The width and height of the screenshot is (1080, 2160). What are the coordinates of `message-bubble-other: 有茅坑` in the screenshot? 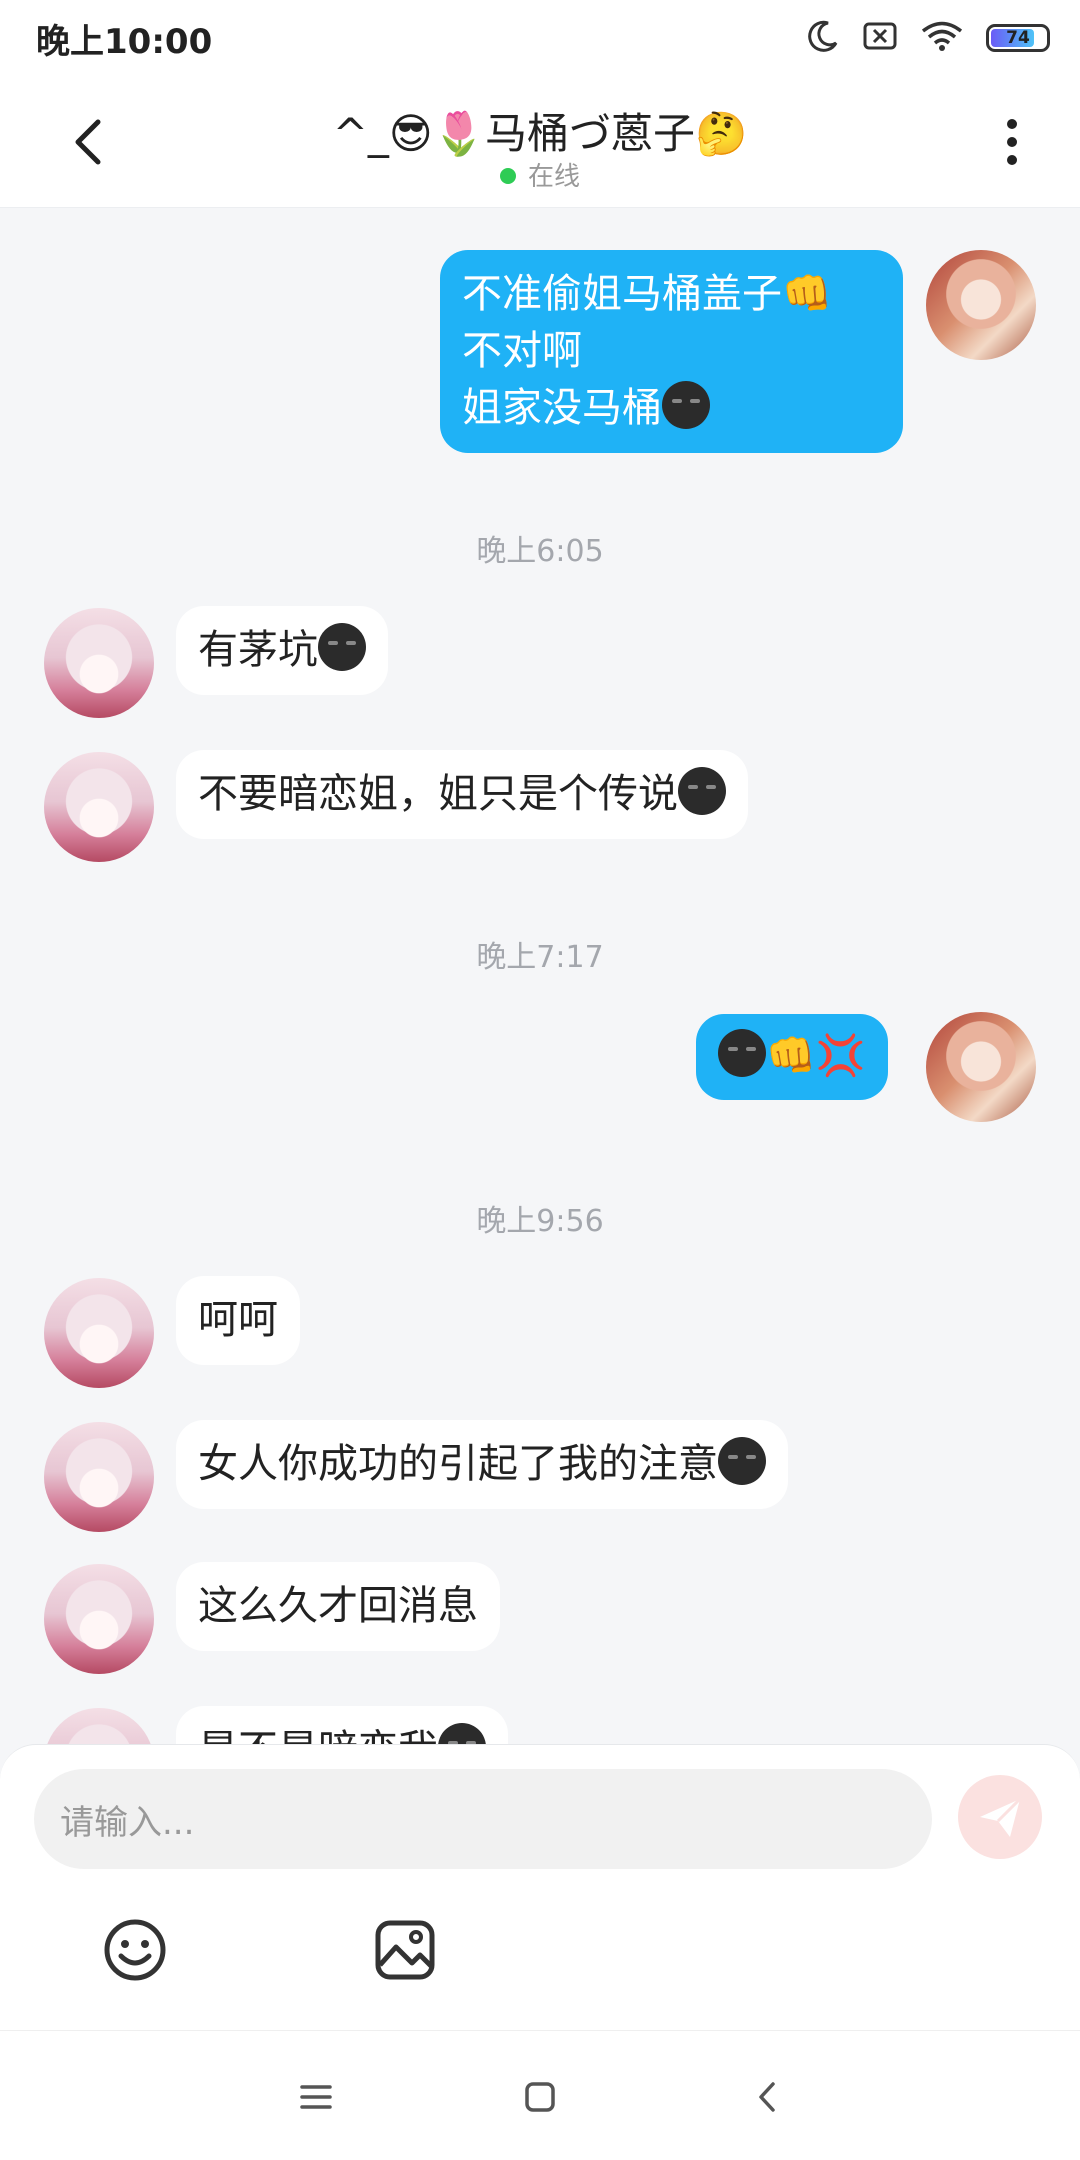 It's located at (282, 650).